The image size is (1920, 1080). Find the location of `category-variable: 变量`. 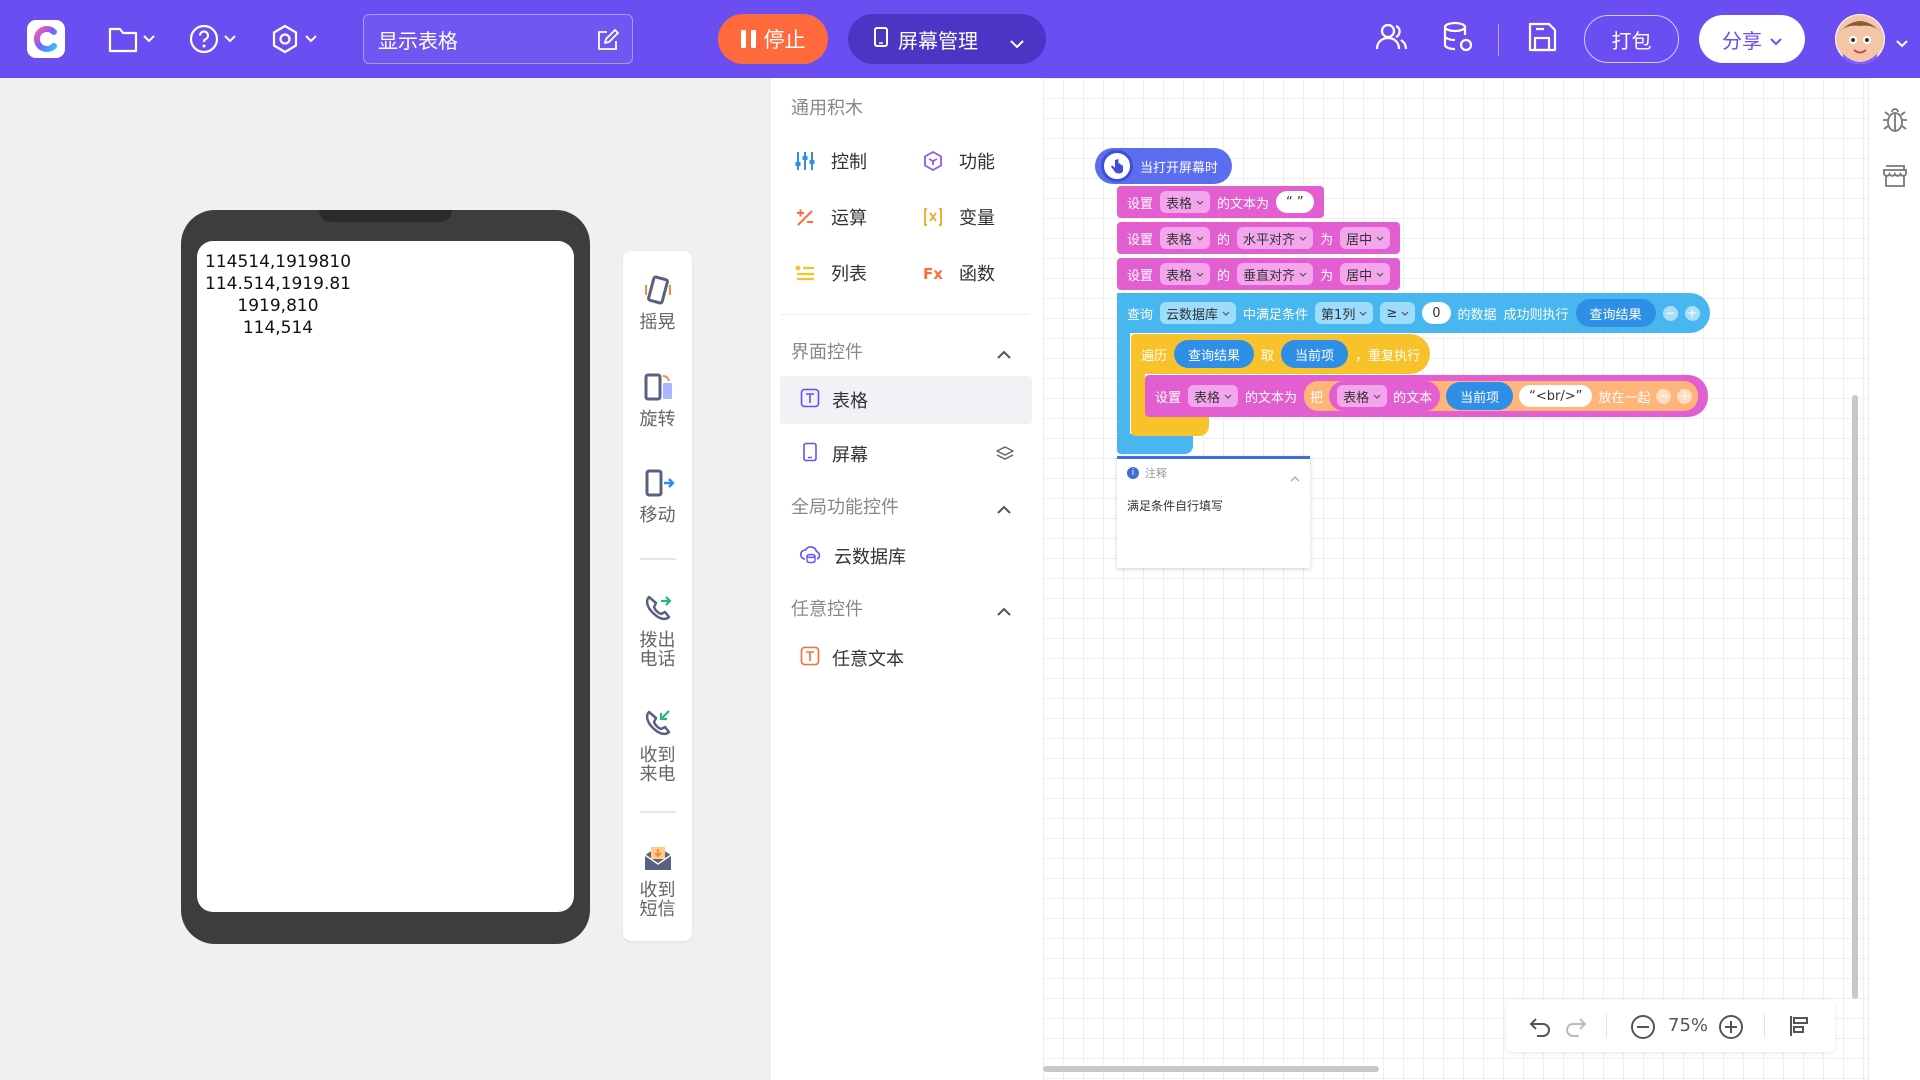

category-variable: 变量 is located at coordinates (958, 217).